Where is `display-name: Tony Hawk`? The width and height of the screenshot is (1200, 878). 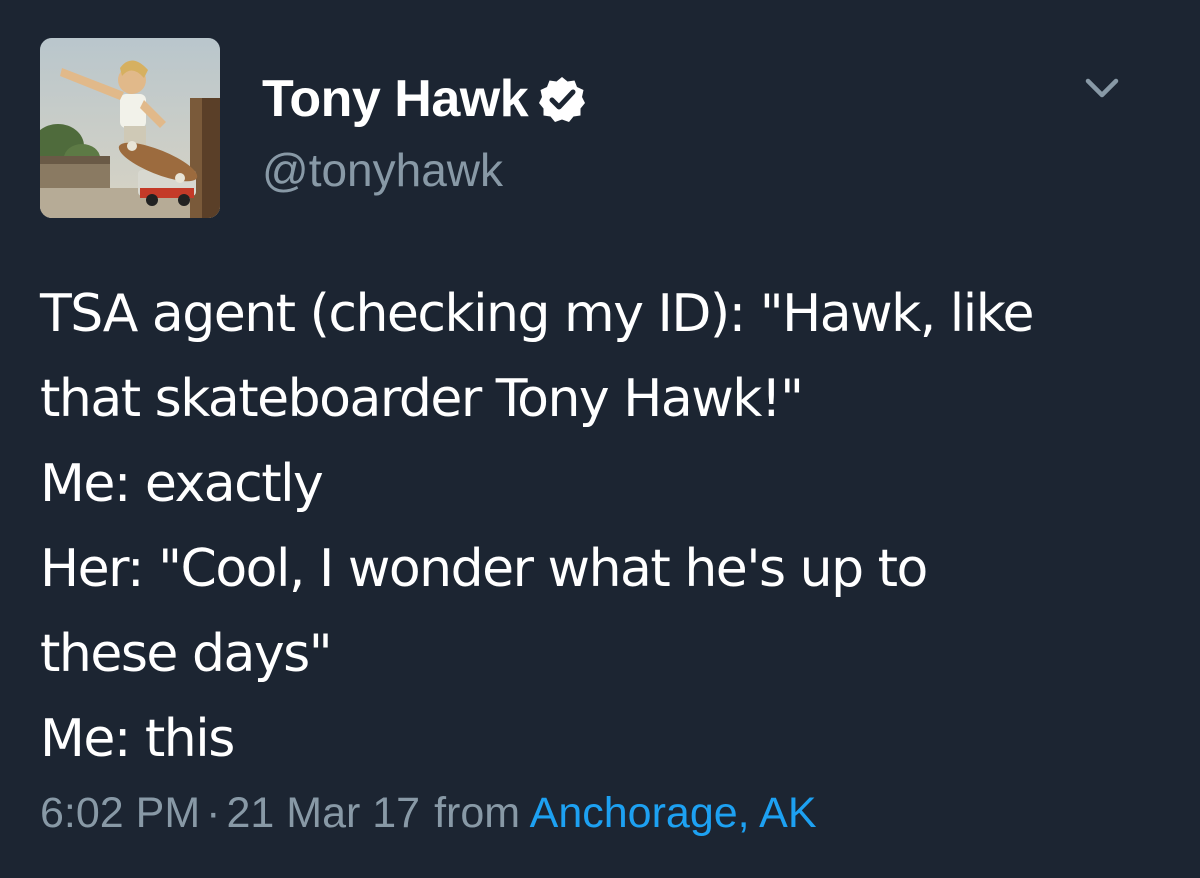
display-name: Tony Hawk is located at coordinates (395, 99).